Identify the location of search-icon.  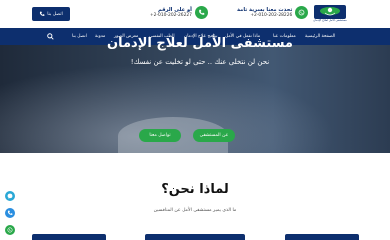
(50, 36).